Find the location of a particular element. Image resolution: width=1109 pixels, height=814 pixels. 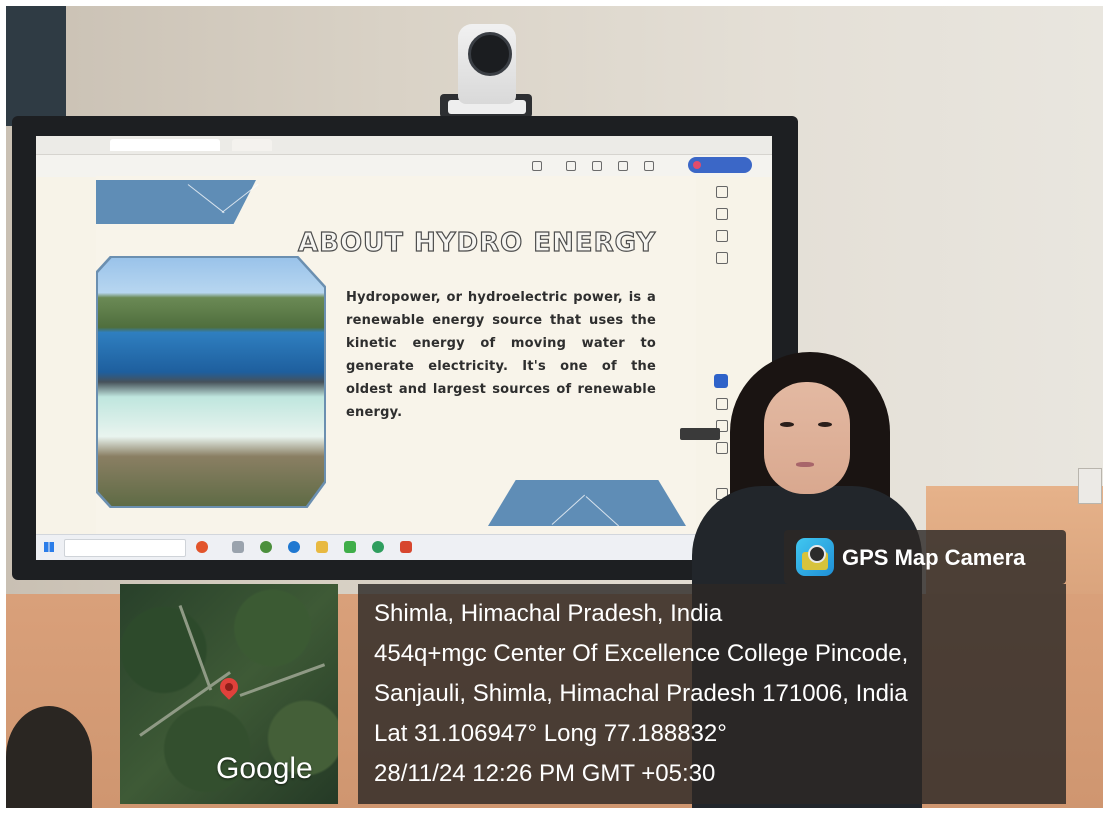

windows-start-icon is located at coordinates (49, 547).